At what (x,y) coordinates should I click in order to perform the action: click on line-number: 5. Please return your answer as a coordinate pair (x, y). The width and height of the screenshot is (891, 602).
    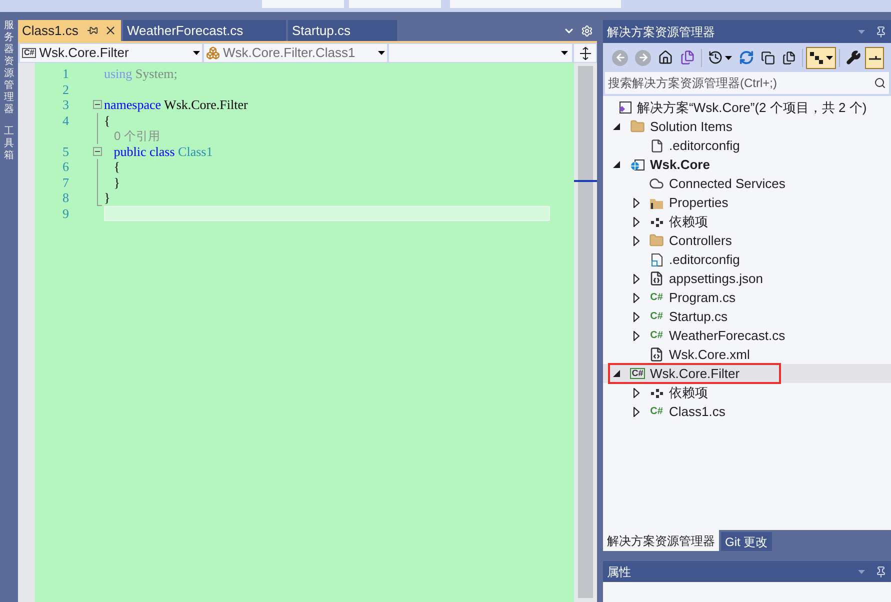
    Looking at the image, I should click on (65, 151).